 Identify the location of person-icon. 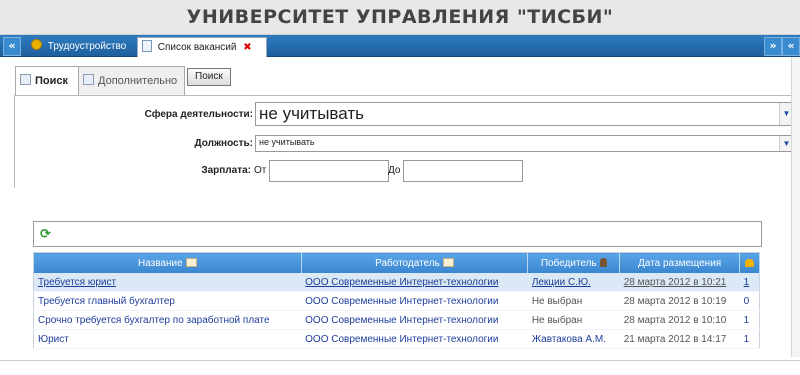
(603, 262).